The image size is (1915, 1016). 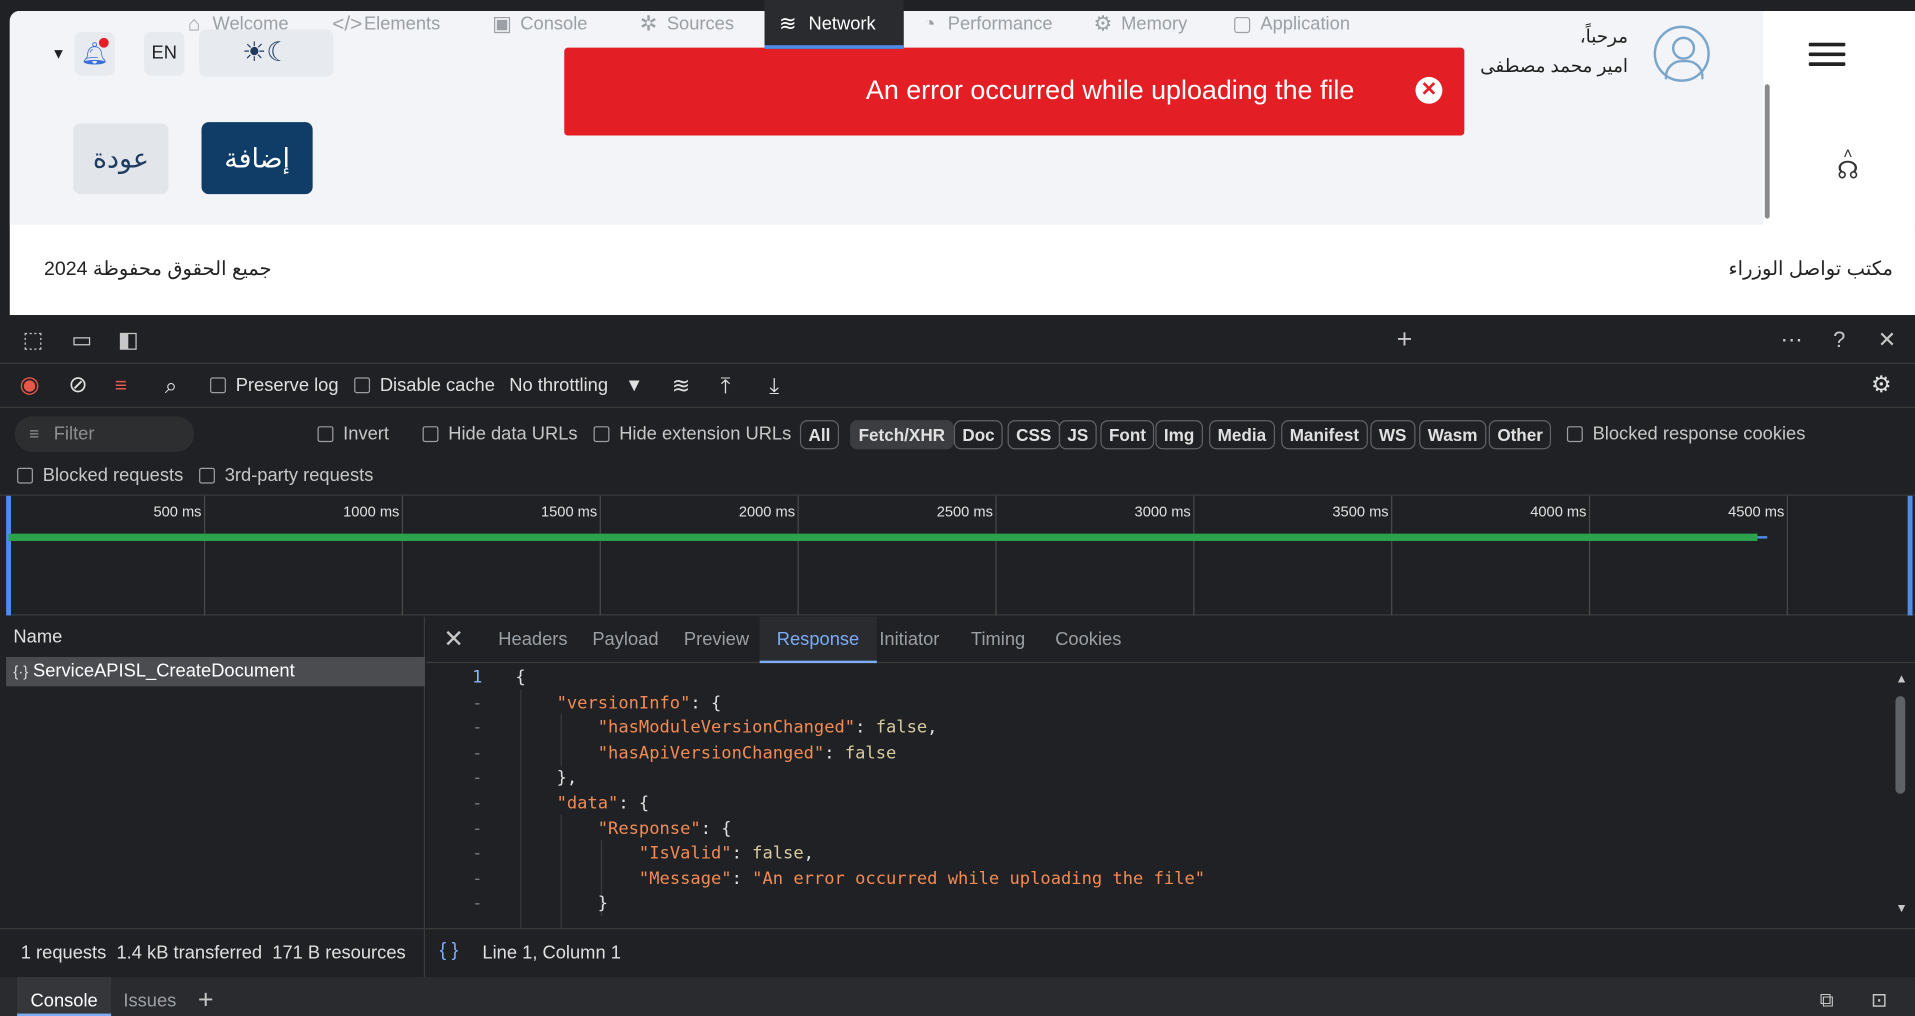 What do you see at coordinates (1827, 996) in the screenshot?
I see `dock-drawer-icon: ⧉` at bounding box center [1827, 996].